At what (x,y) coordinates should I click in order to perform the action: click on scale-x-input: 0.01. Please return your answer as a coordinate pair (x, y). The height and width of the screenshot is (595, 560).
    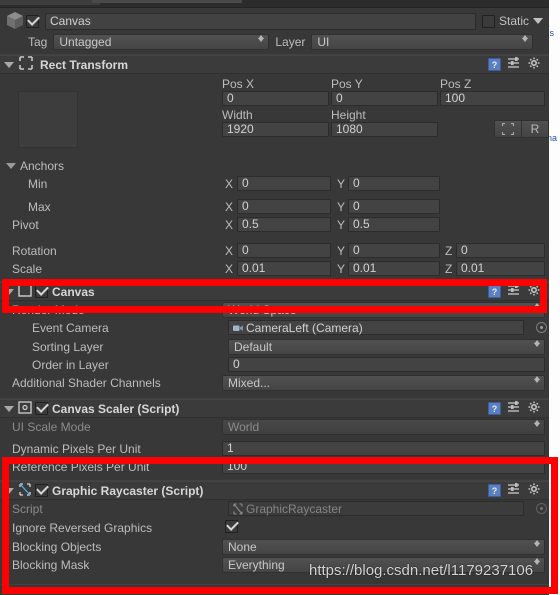
    Looking at the image, I should click on (284, 268).